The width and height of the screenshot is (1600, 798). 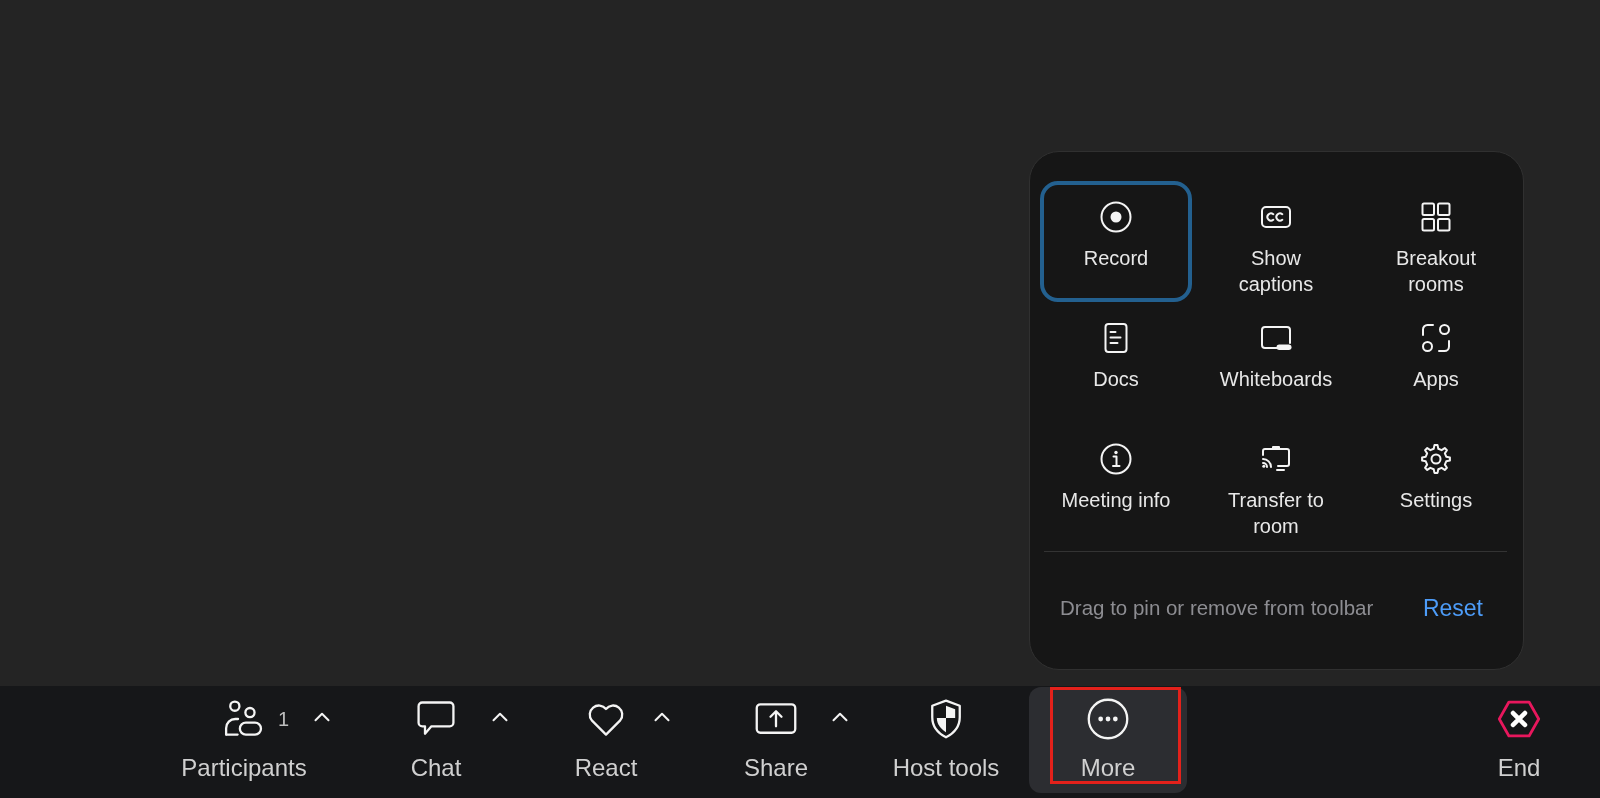 What do you see at coordinates (1452, 608) in the screenshot?
I see `reset-link: Reset` at bounding box center [1452, 608].